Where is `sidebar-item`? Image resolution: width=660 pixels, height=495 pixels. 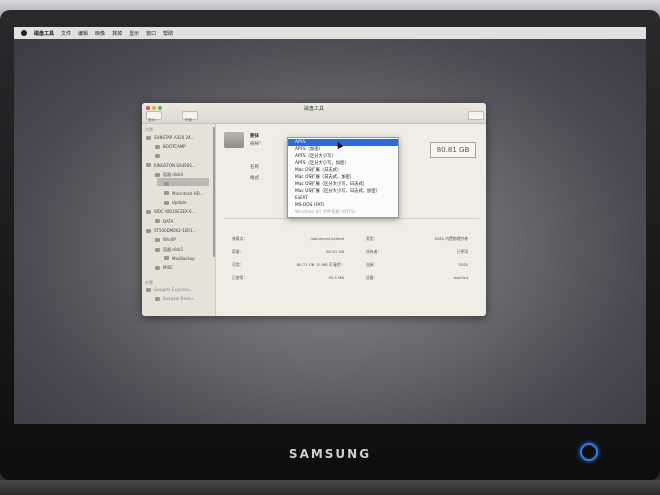
sidebar-item is located at coordinates (159, 155).